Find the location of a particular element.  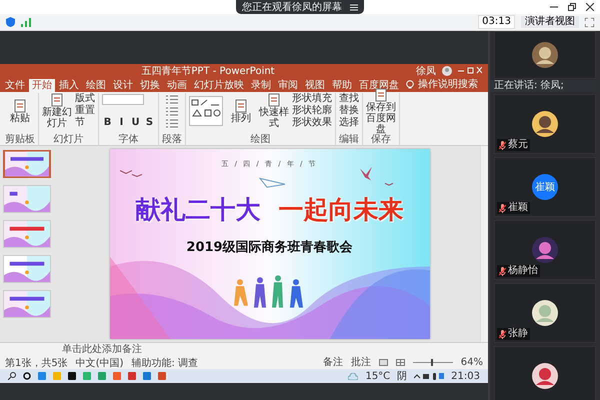

clock: 21:03 is located at coordinates (465, 376).